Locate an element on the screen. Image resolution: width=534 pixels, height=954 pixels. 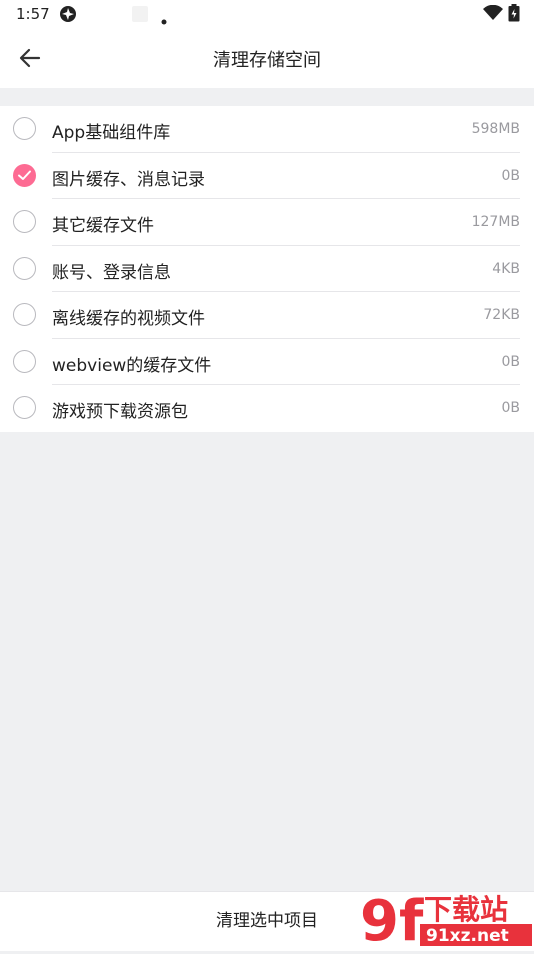
item-label: 账号、登录信息 is located at coordinates (111, 272).